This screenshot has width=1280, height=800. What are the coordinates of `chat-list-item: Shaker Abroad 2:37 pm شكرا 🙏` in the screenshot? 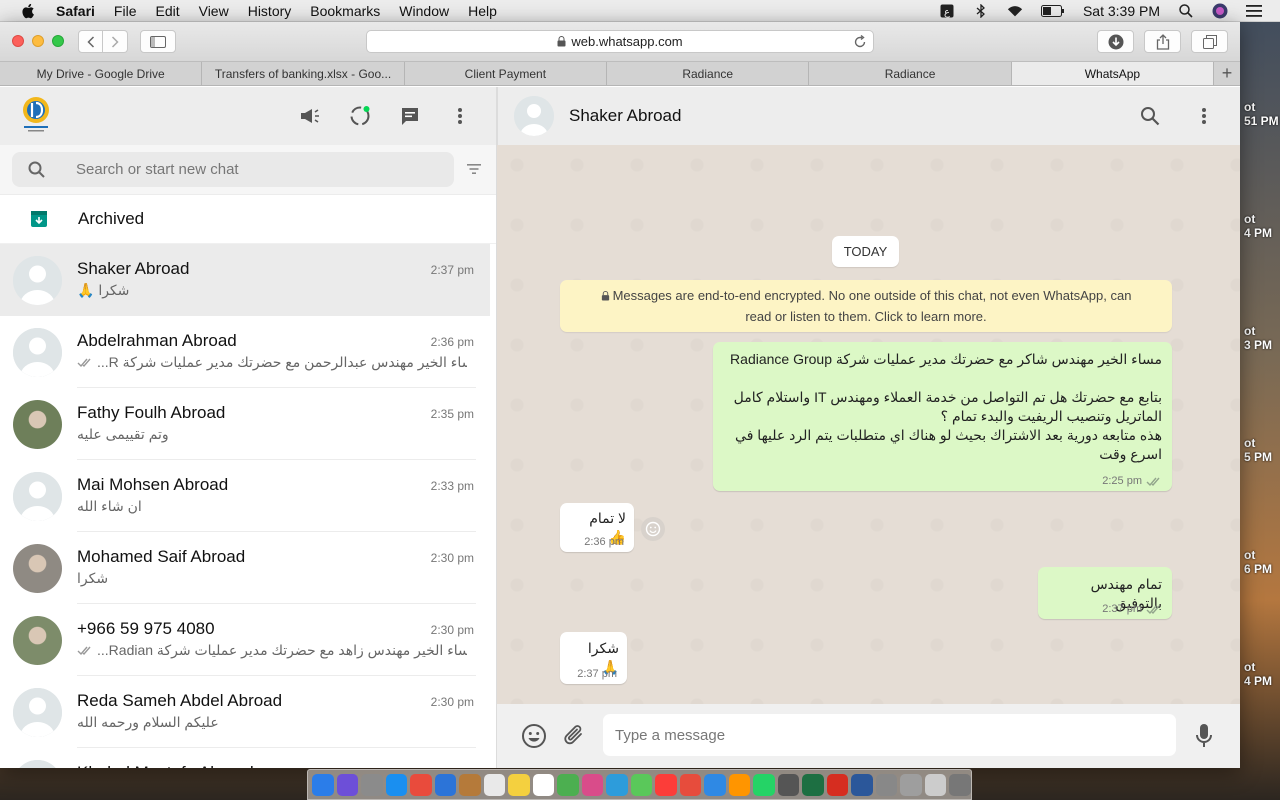 It's located at (245, 280).